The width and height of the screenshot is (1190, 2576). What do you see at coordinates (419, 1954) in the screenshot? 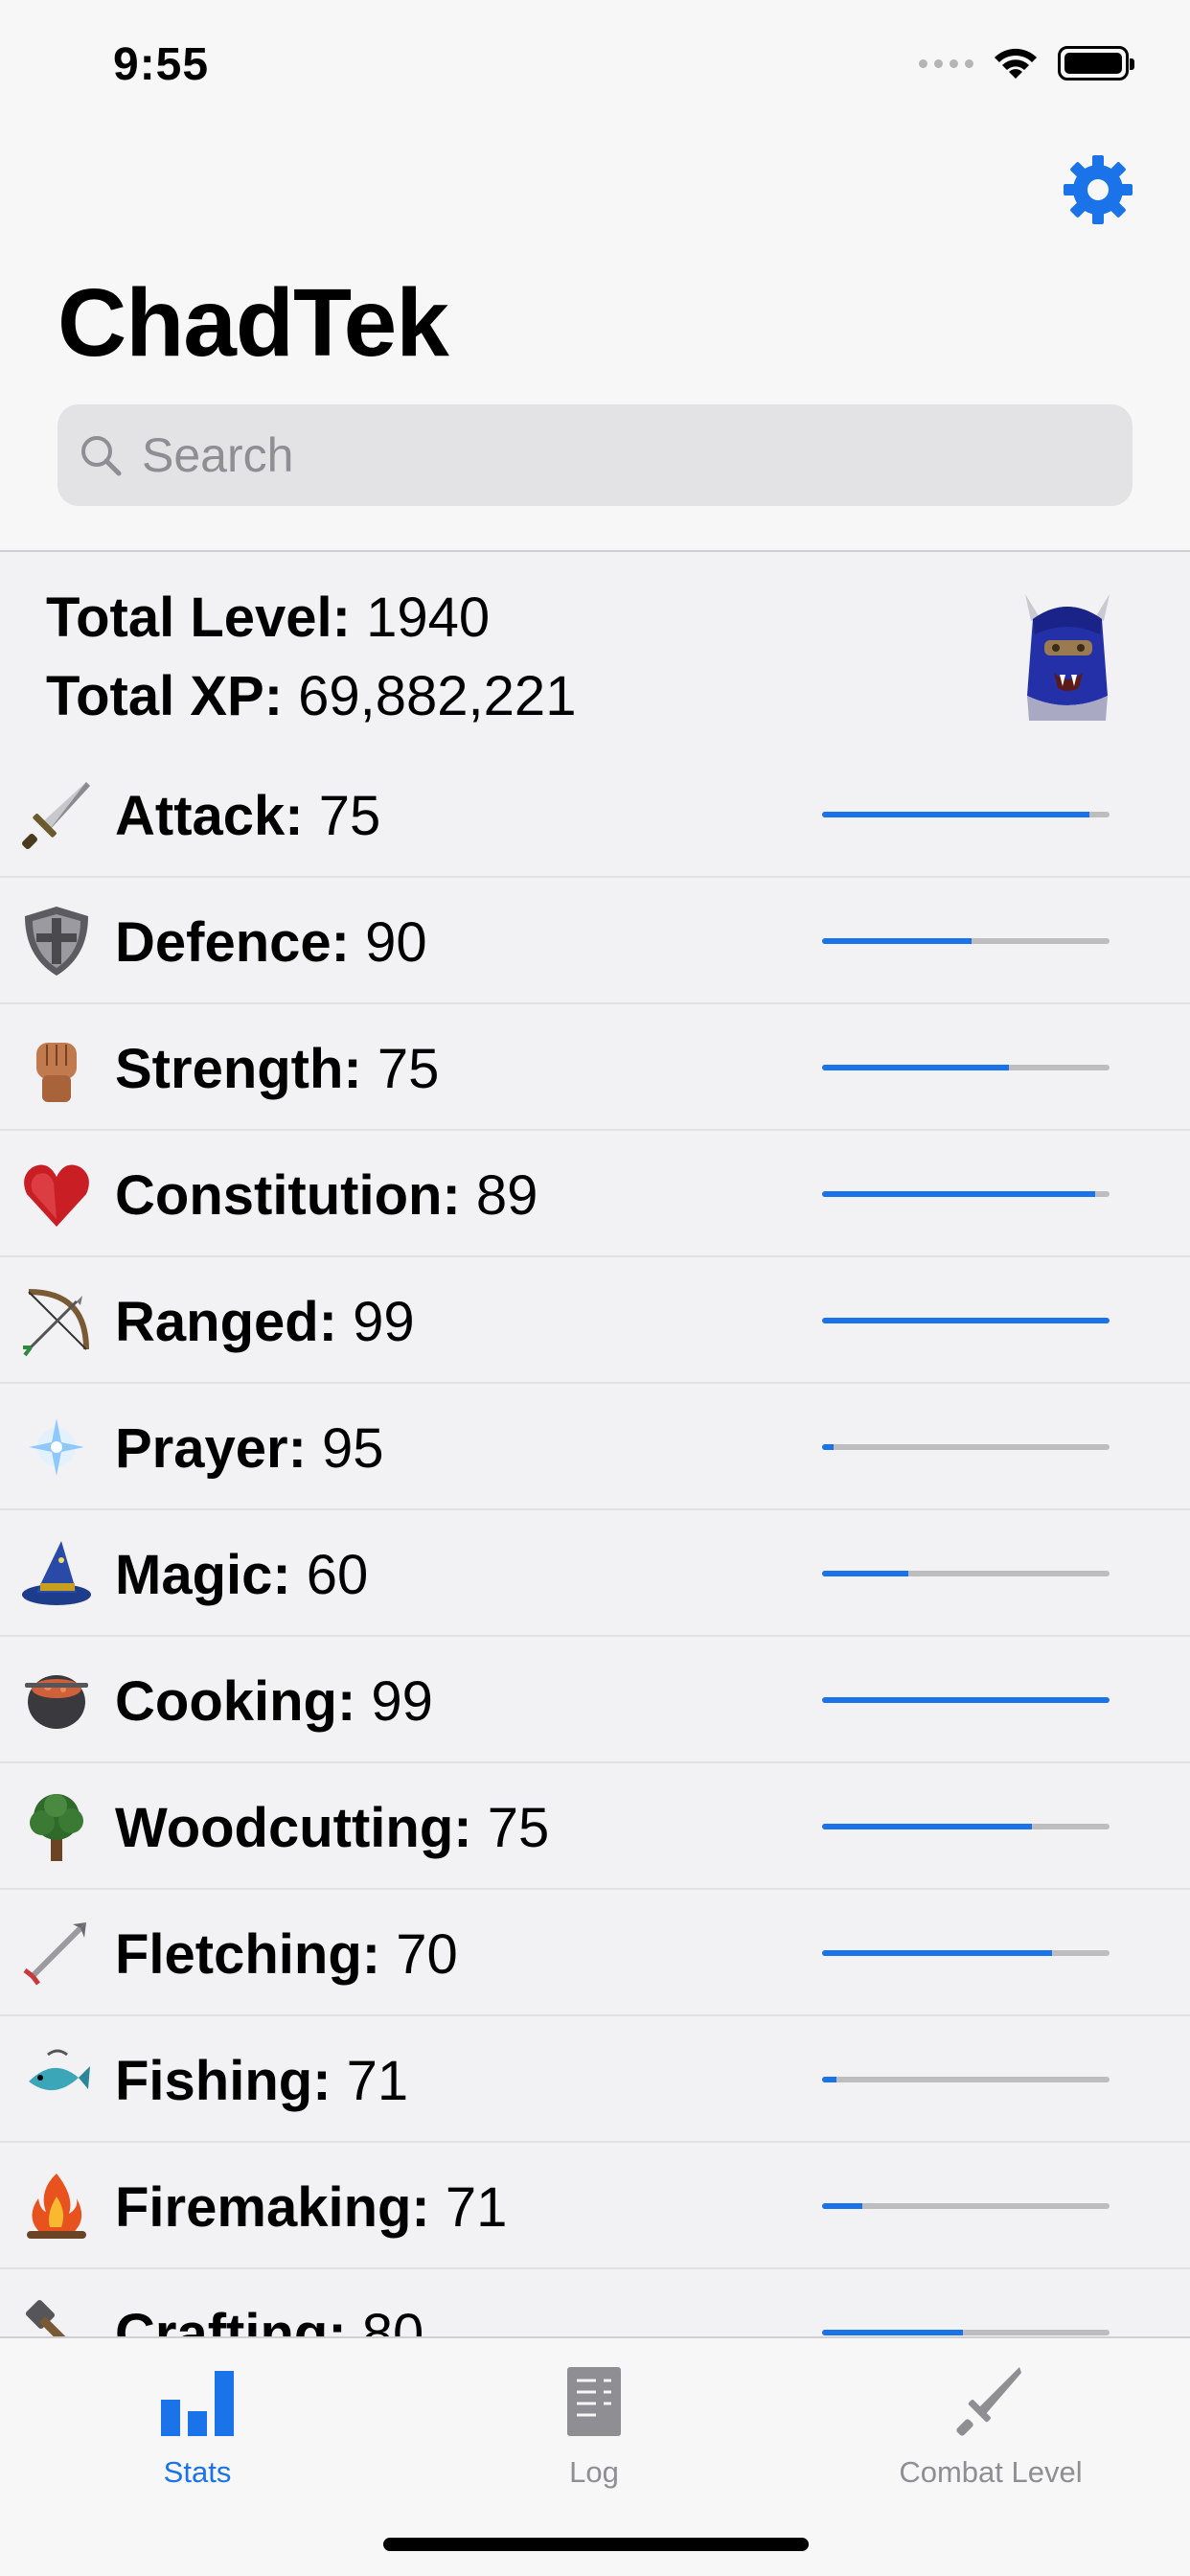
I see `skill-level: 70` at bounding box center [419, 1954].